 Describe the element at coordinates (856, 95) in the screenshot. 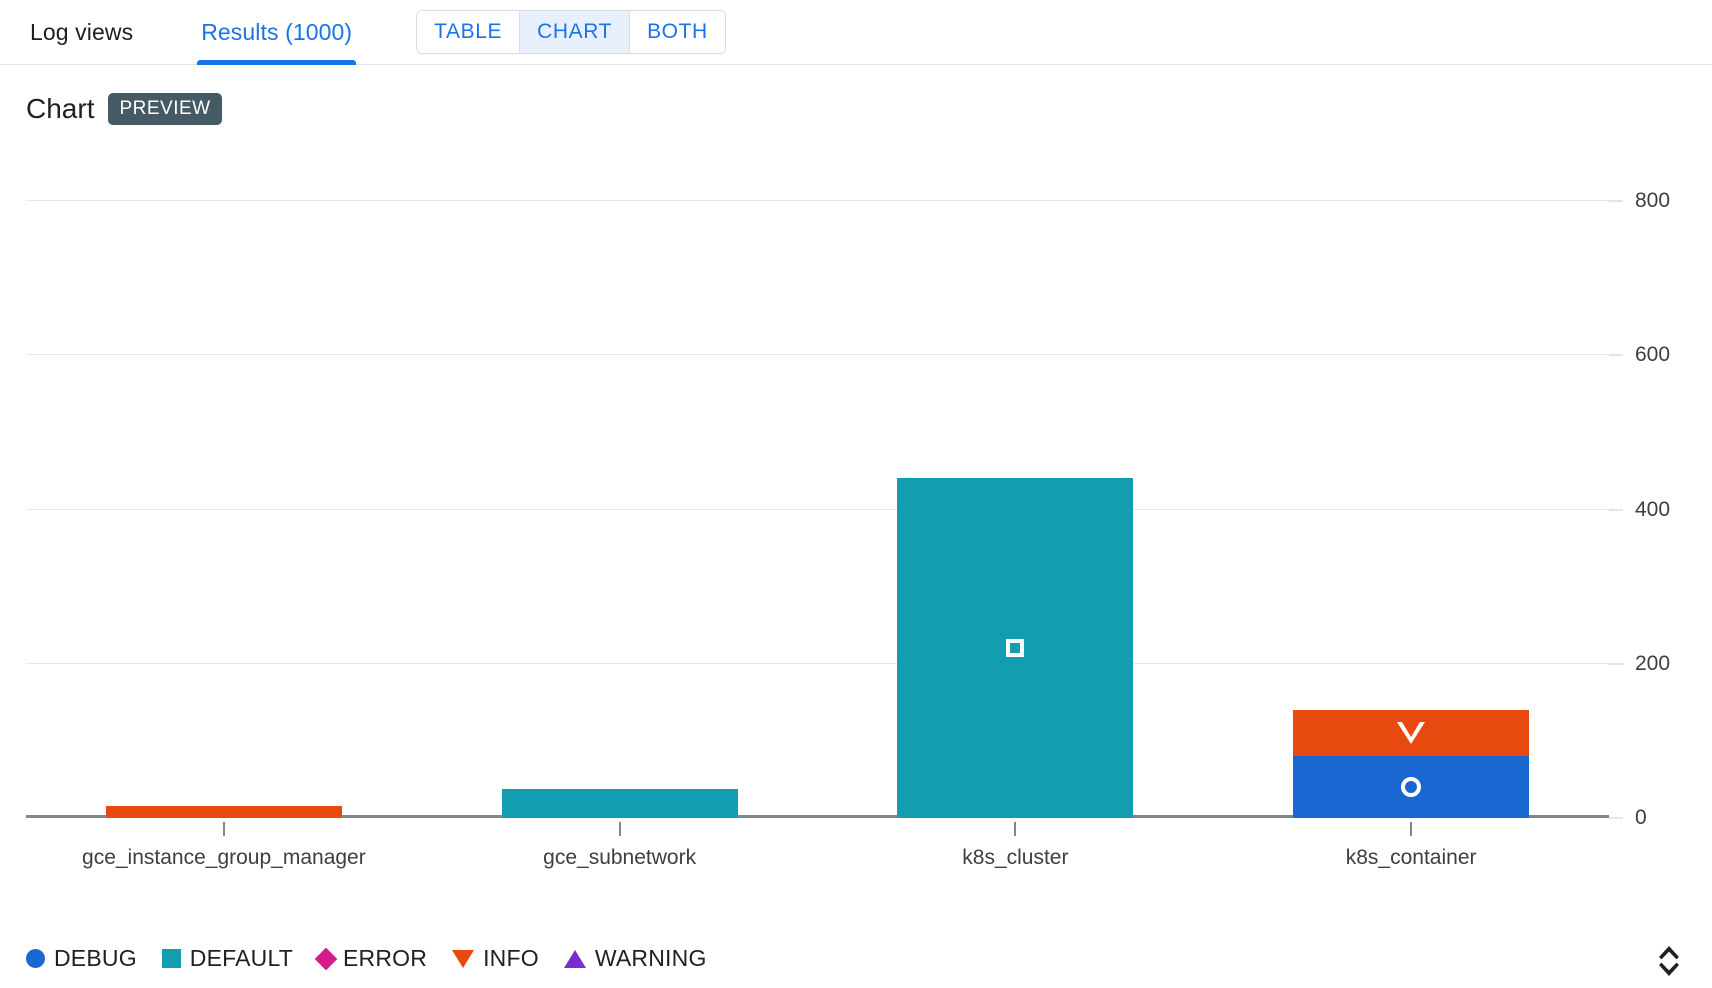

I see `chart-header: Chart PREVIEW` at that location.